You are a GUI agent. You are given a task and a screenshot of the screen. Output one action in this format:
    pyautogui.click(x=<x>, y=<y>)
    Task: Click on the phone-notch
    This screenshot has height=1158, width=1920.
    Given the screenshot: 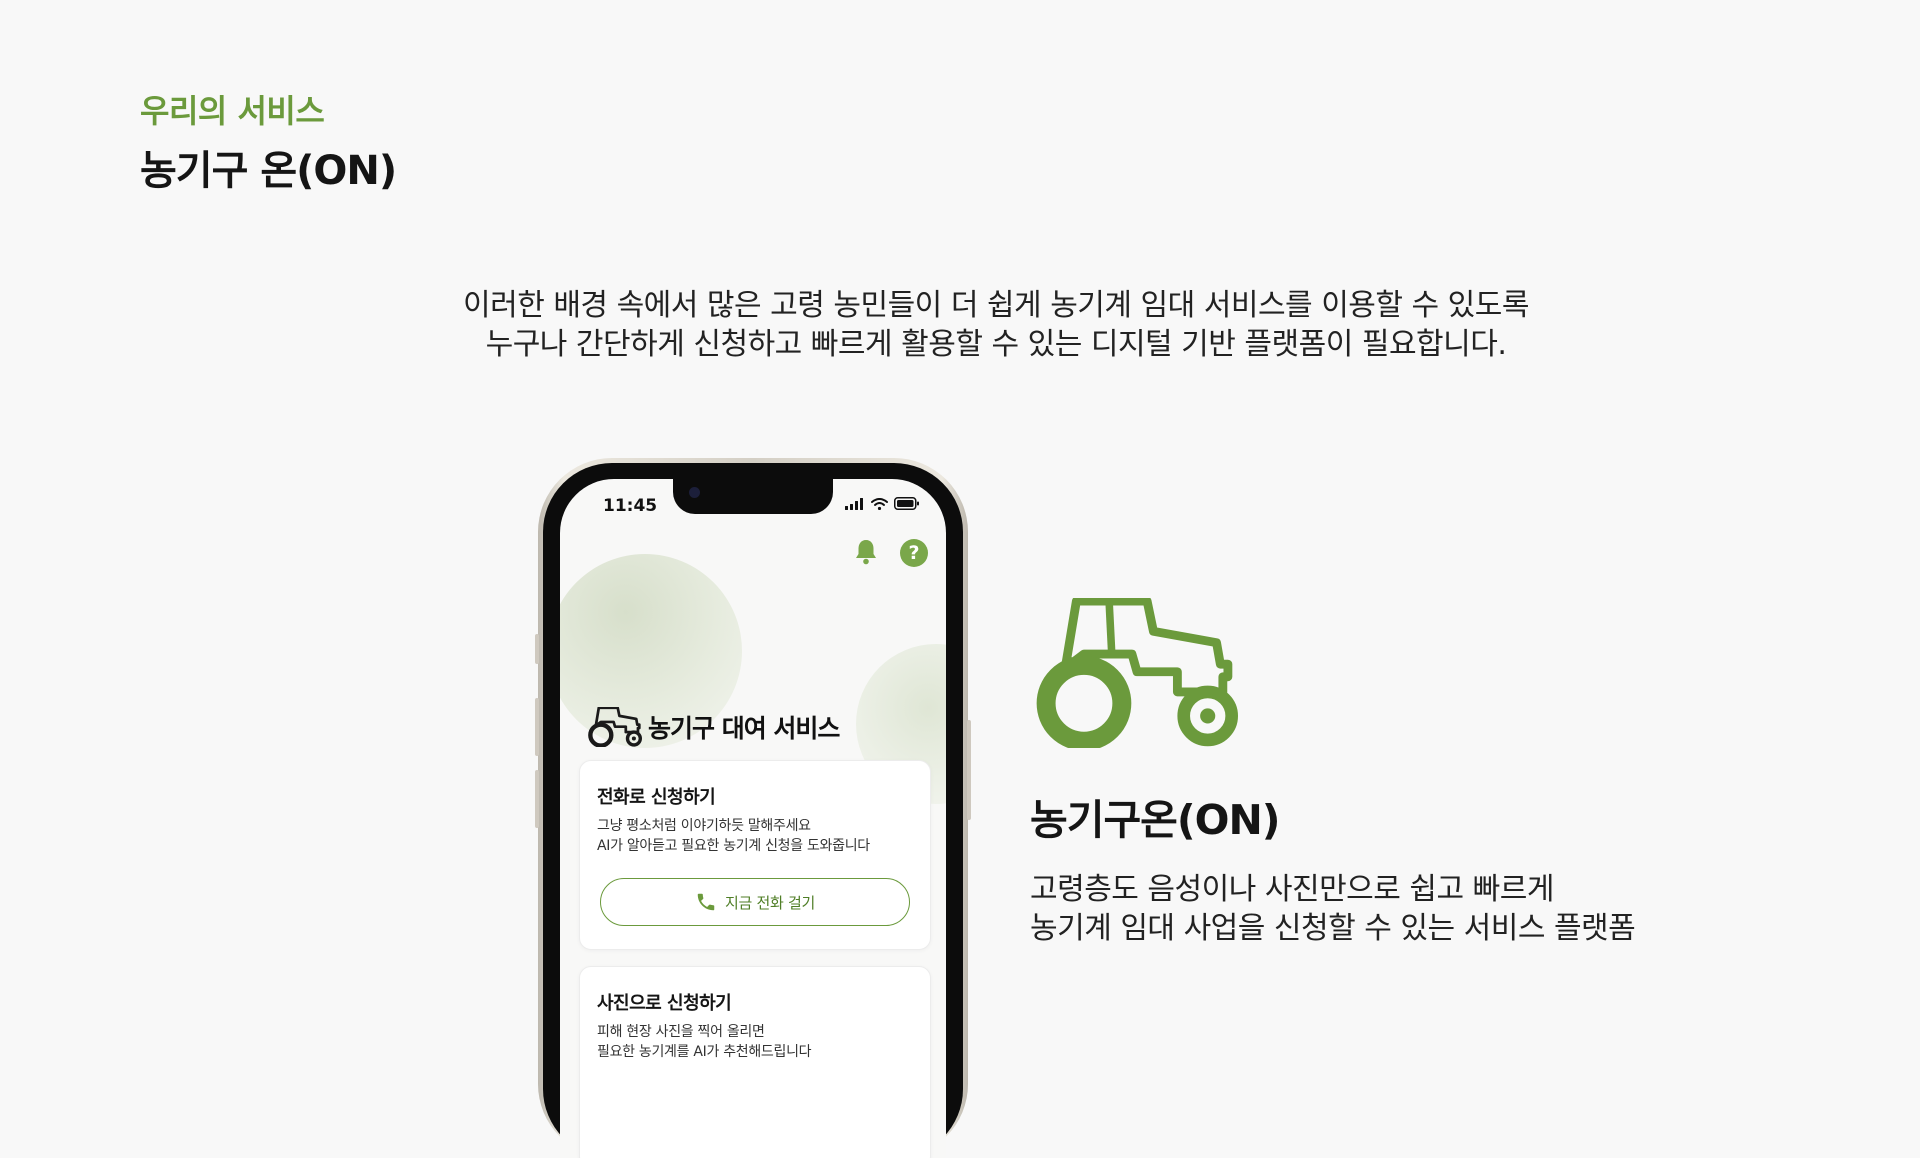 What is the action you would take?
    pyautogui.click(x=753, y=496)
    